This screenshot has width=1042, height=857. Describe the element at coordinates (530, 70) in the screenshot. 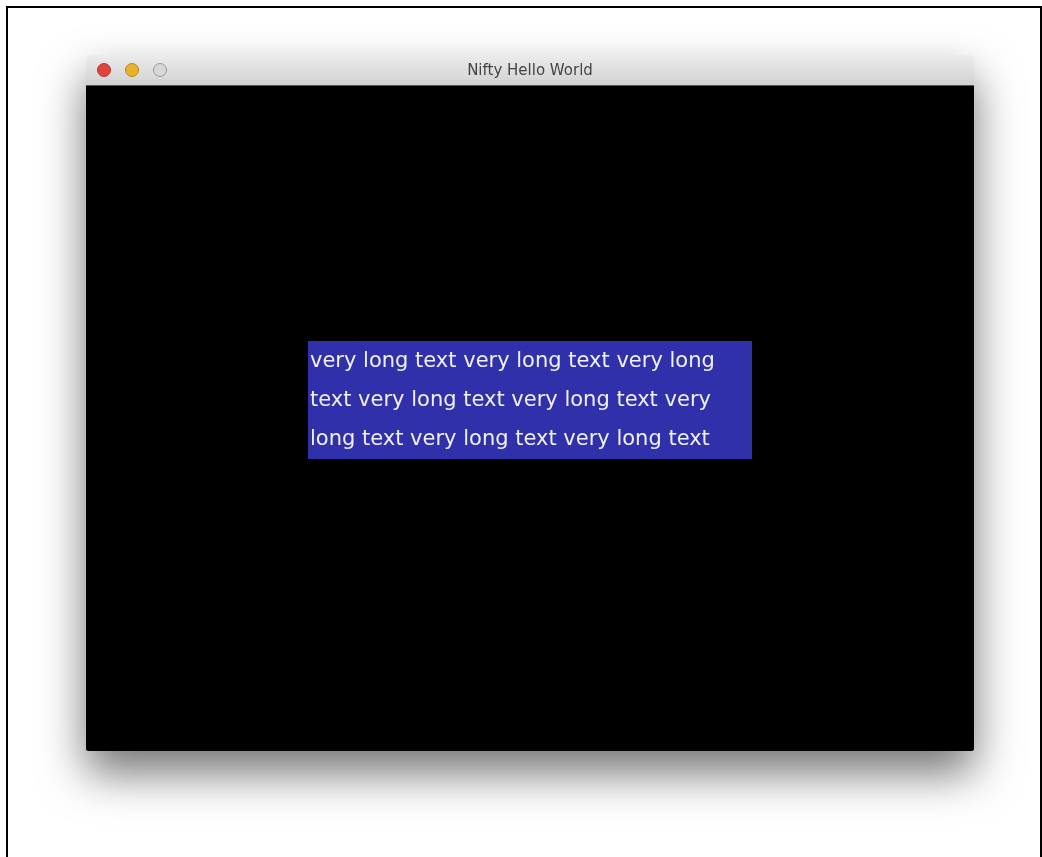

I see `window-title: Nifty Hello World` at that location.